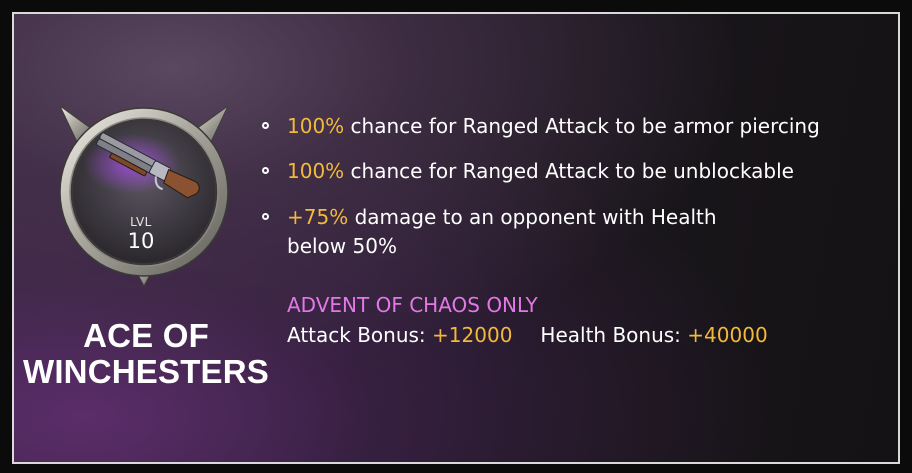  I want to click on card-title-line1: ACE OF, so click(146, 335).